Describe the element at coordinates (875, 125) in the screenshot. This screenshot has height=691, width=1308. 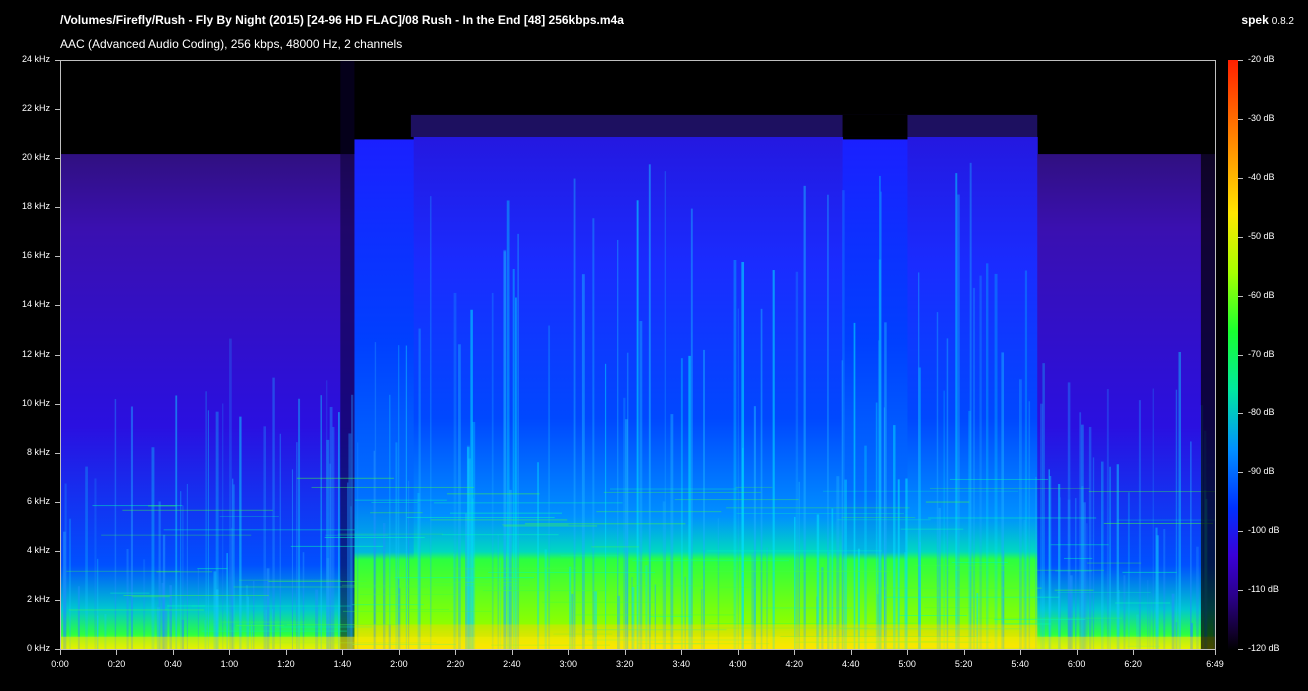
I see `spectrum-gap` at that location.